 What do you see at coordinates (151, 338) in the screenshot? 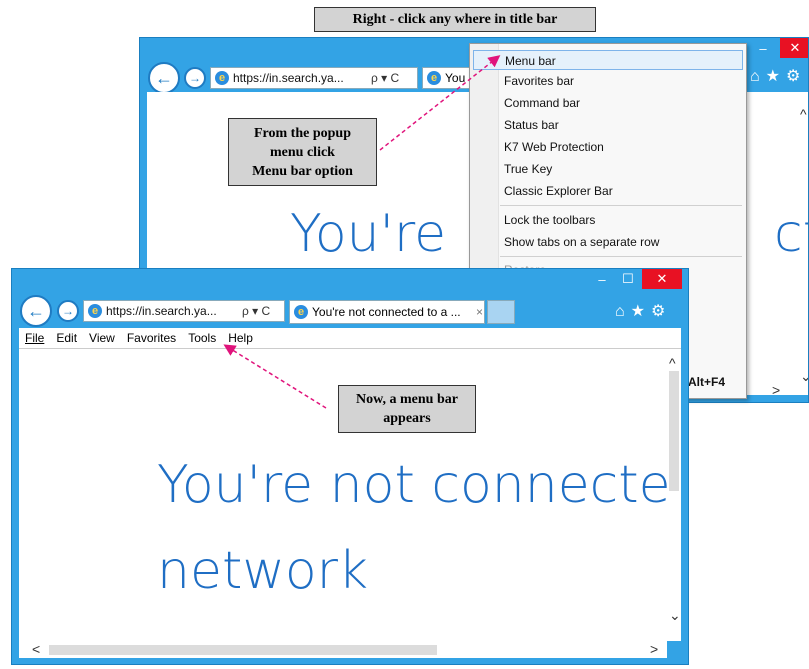
I see `menu-favorites: Favorites` at bounding box center [151, 338].